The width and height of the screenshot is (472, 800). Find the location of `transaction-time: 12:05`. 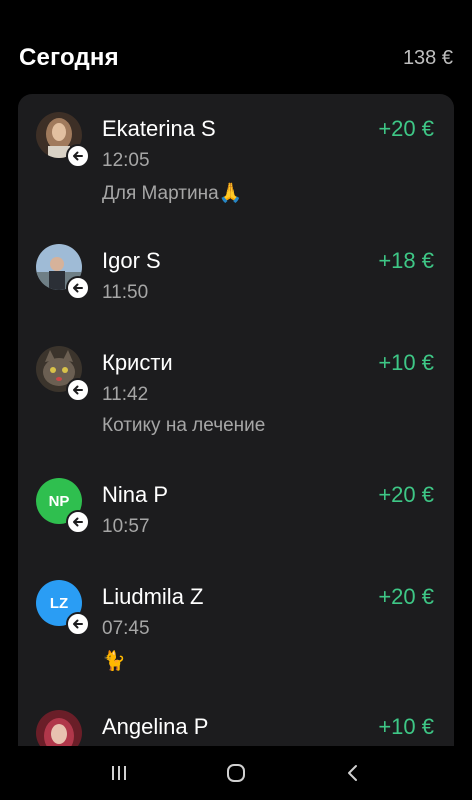

transaction-time: 12:05 is located at coordinates (126, 160).